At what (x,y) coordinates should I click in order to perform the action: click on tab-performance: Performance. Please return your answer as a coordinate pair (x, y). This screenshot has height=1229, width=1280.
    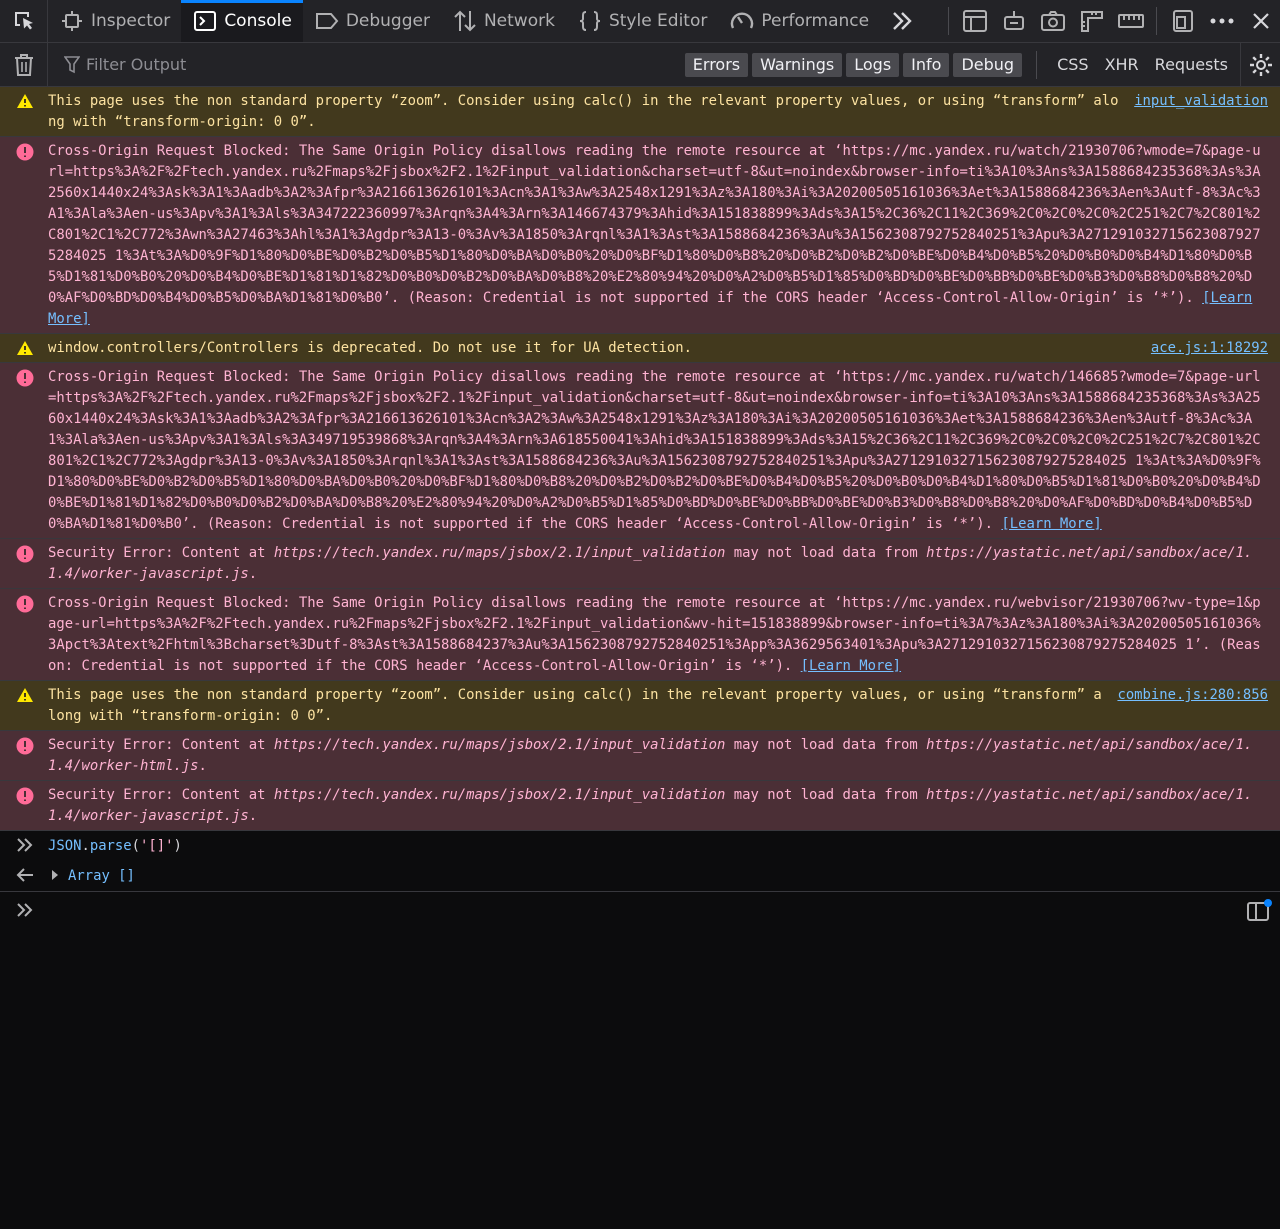
    Looking at the image, I should click on (799, 21).